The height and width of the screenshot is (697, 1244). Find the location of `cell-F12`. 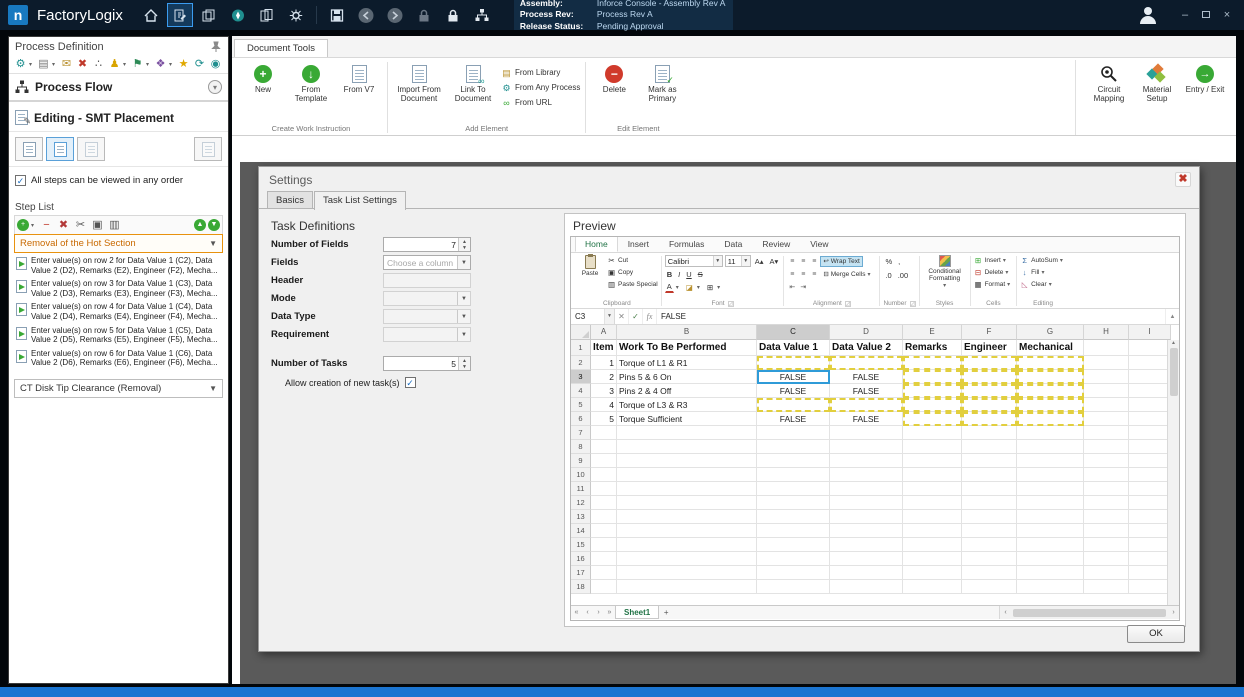

cell-F12 is located at coordinates (989, 503).